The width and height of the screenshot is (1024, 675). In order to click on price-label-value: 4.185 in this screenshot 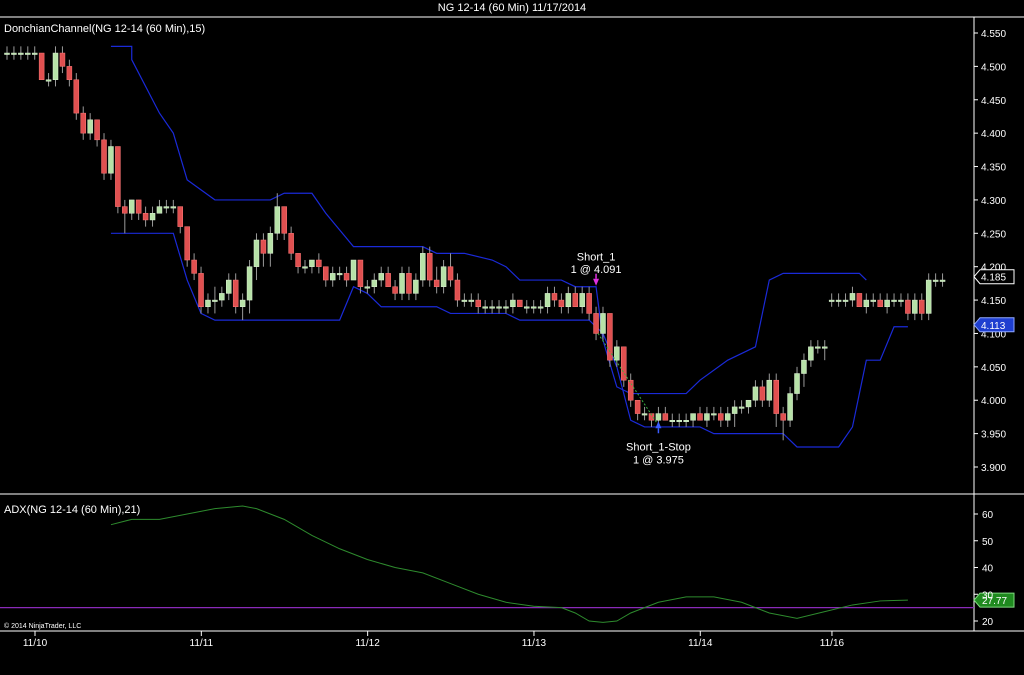, I will do `click(993, 278)`.